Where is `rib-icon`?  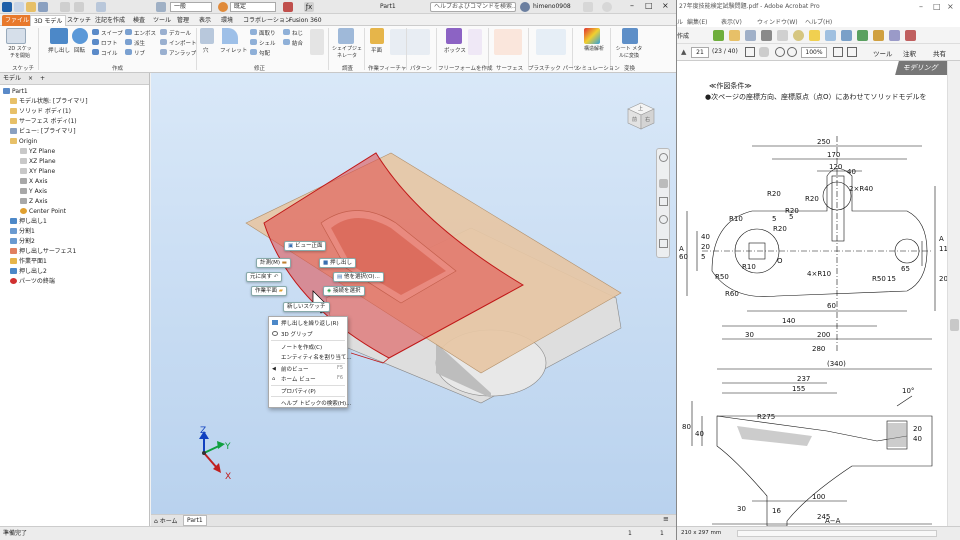 rib-icon is located at coordinates (128, 52).